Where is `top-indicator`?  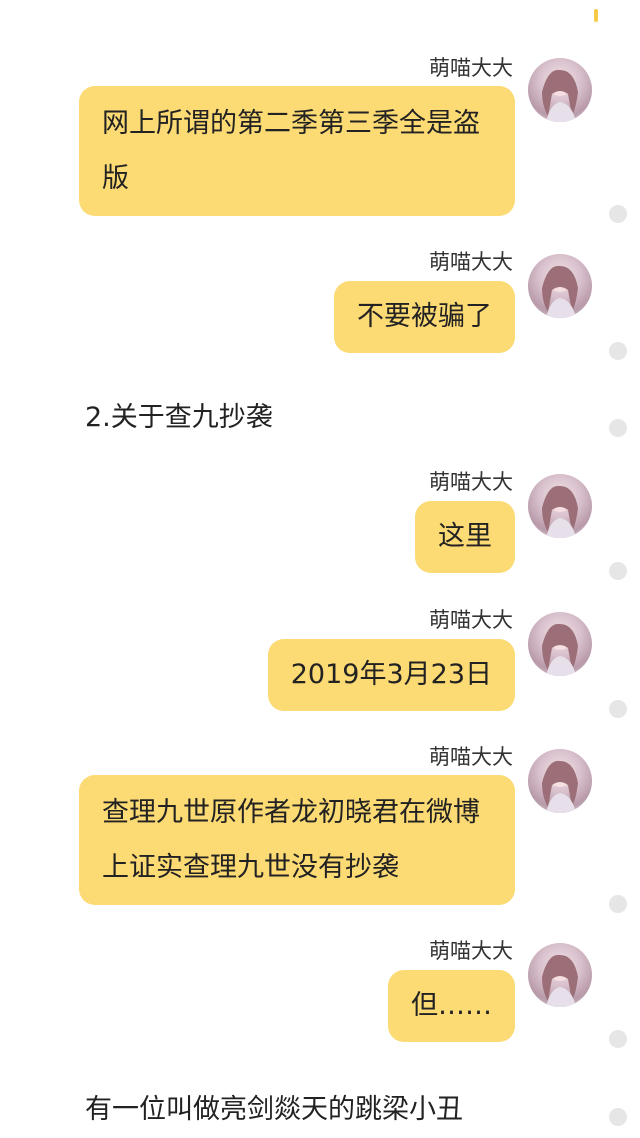
top-indicator is located at coordinates (596, 15).